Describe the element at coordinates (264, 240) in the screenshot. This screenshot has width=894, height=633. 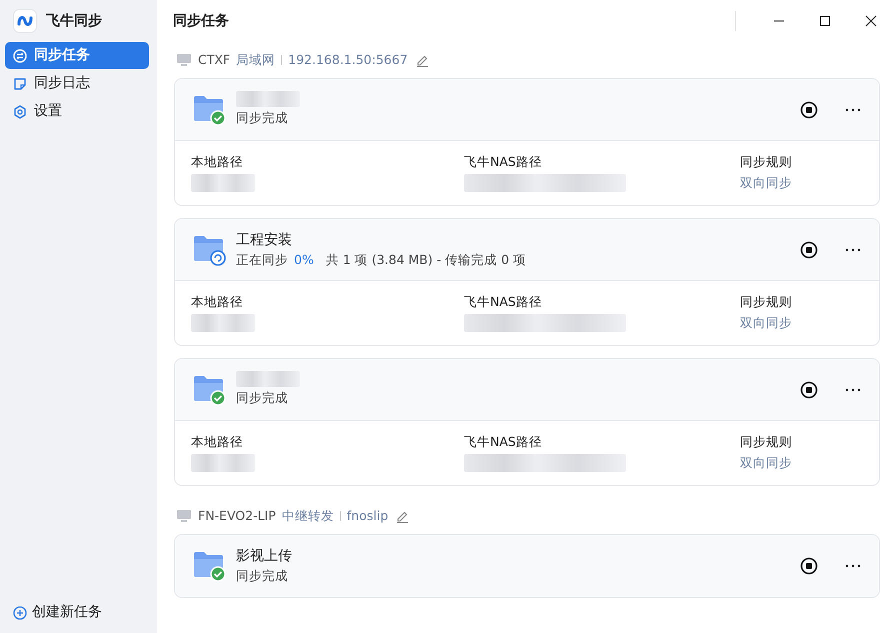
I see `task-name: 工程安装` at that location.